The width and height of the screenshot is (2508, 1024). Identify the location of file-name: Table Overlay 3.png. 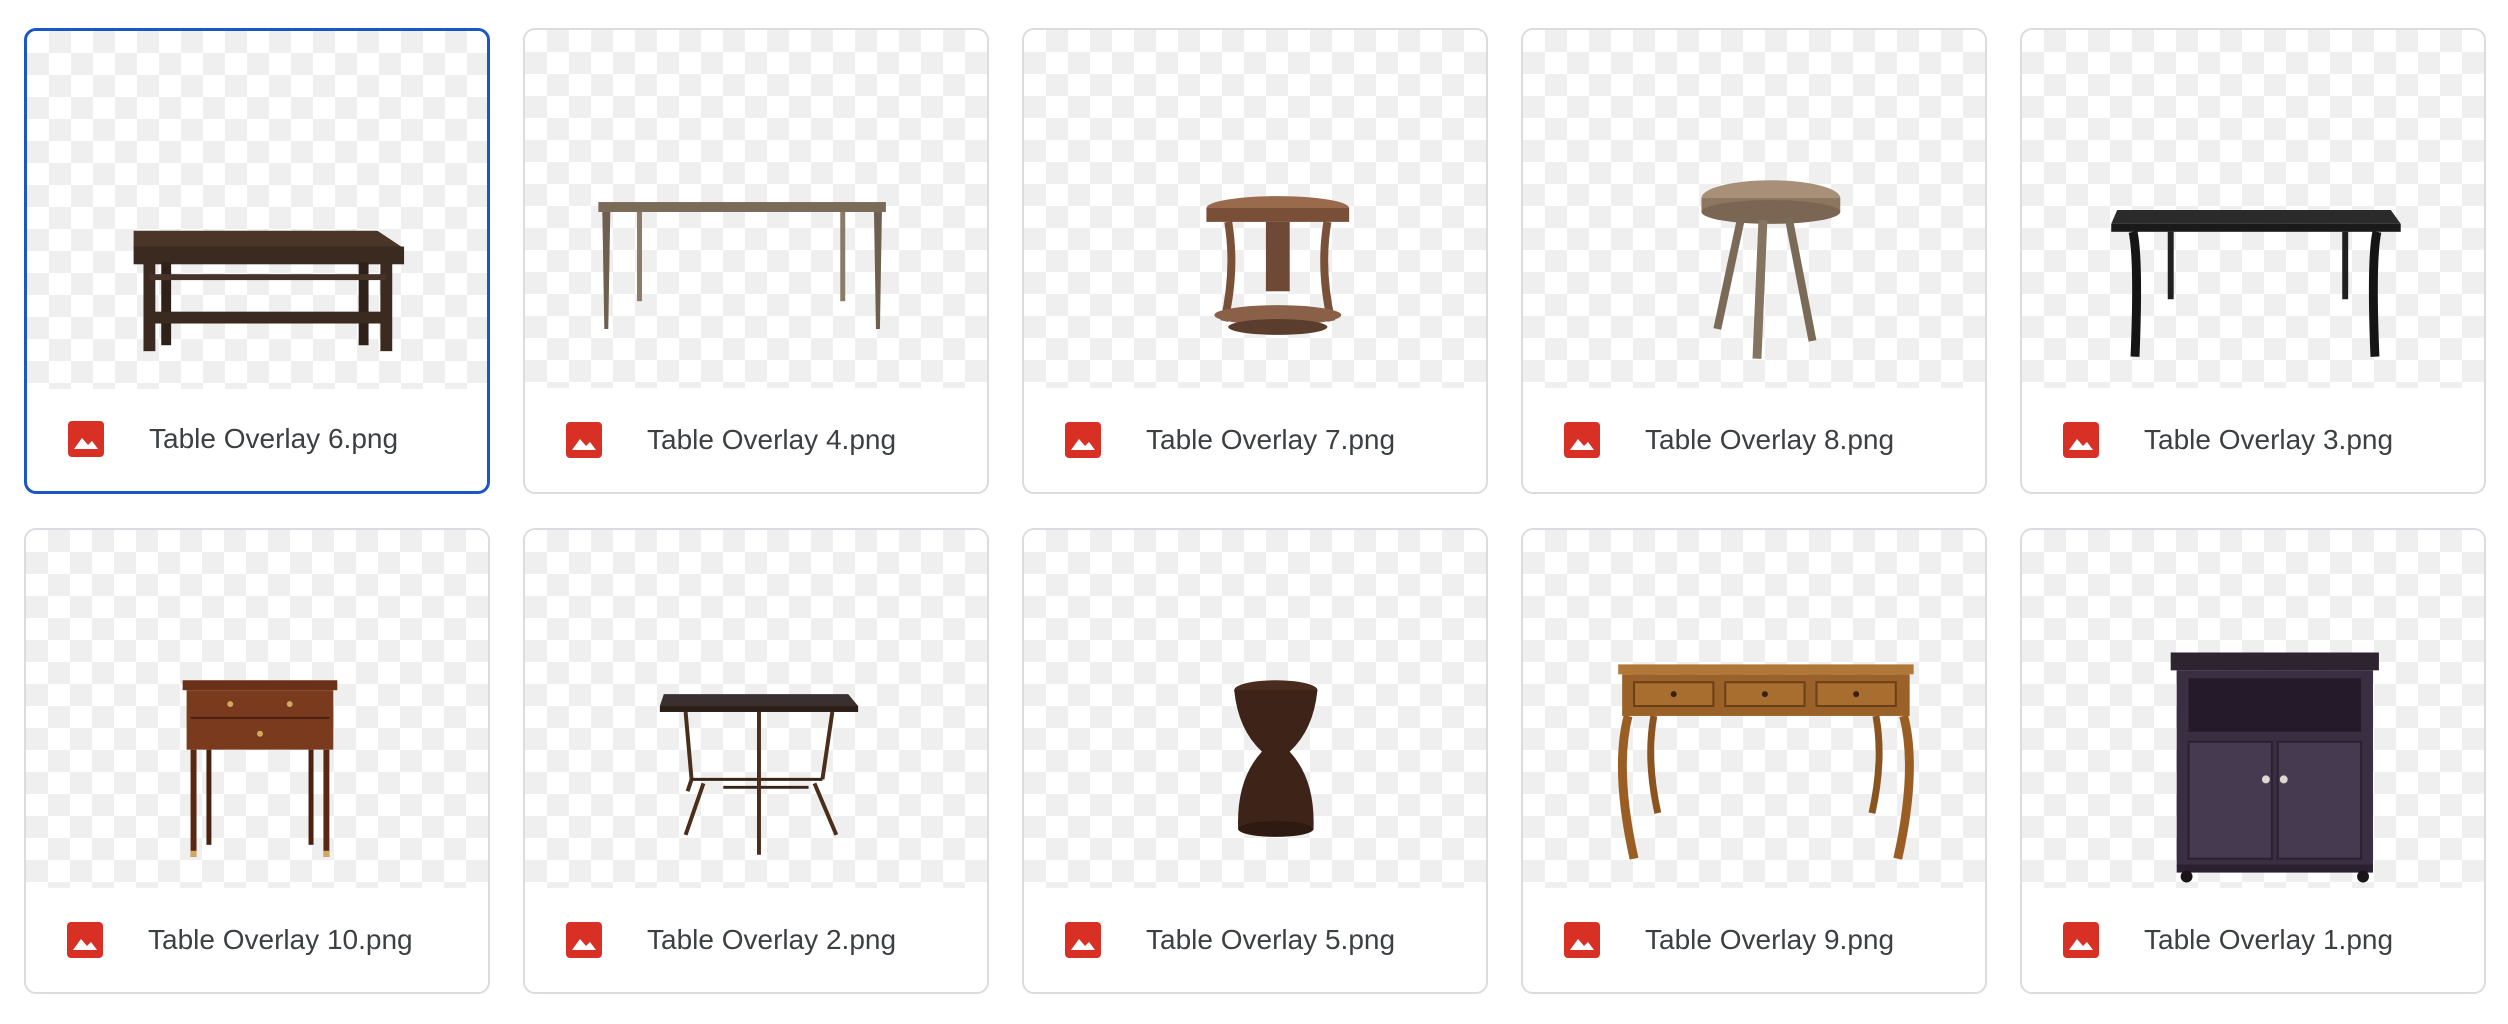
(2269, 439).